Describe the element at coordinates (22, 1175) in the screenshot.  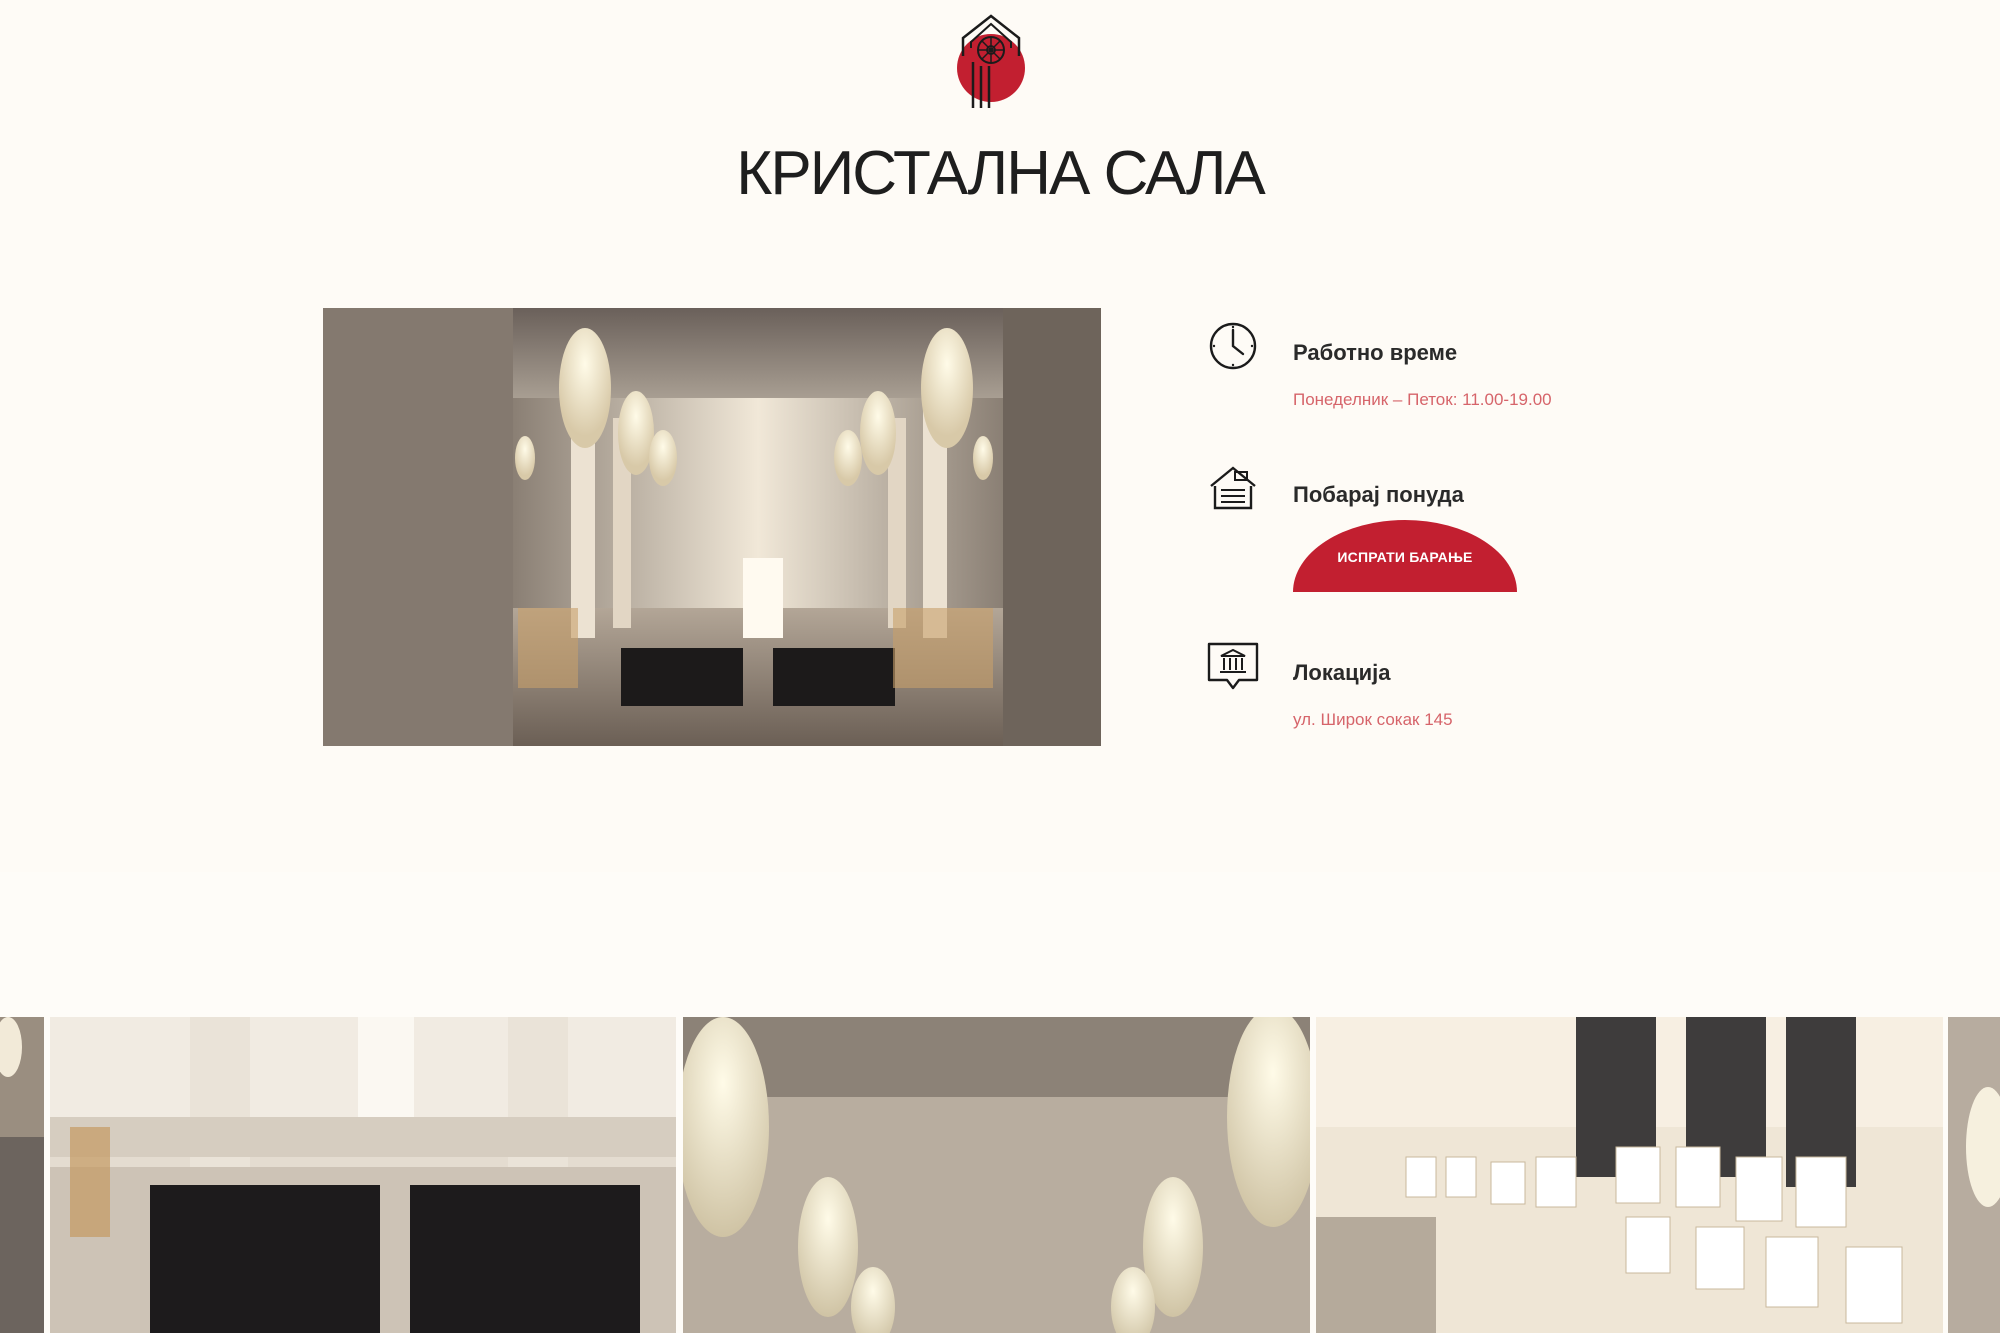
I see `gallery-image-partial-left` at that location.